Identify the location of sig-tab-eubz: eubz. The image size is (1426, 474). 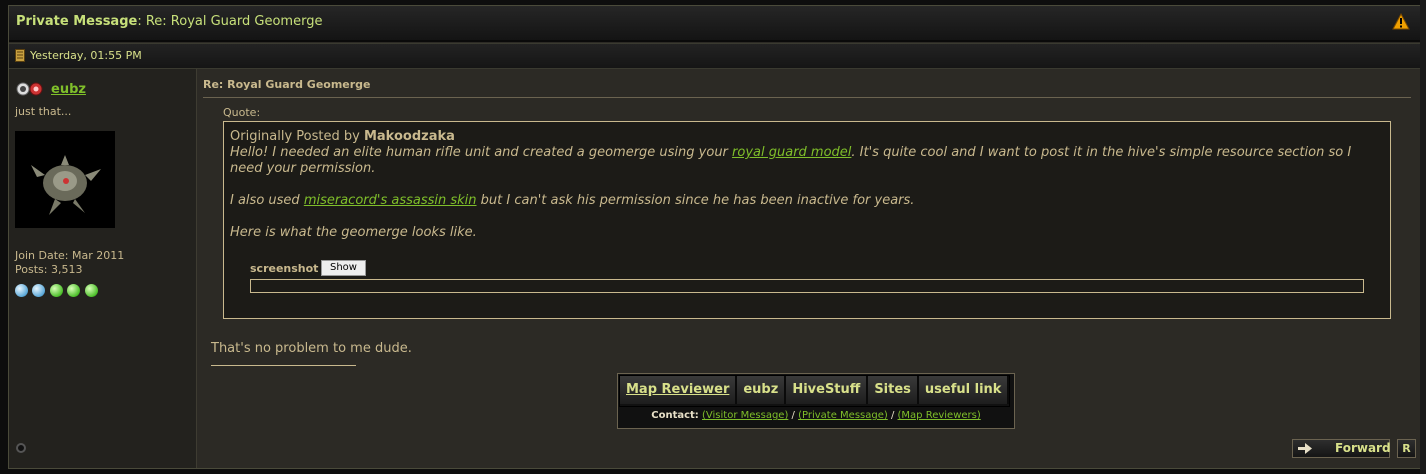
(762, 390).